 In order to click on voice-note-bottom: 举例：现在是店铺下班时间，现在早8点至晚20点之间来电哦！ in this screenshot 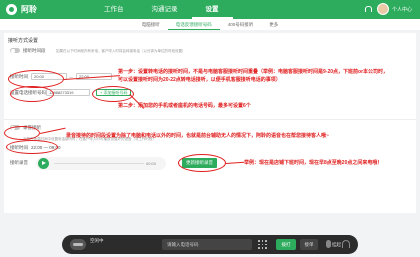, I will do `click(313, 163)`.